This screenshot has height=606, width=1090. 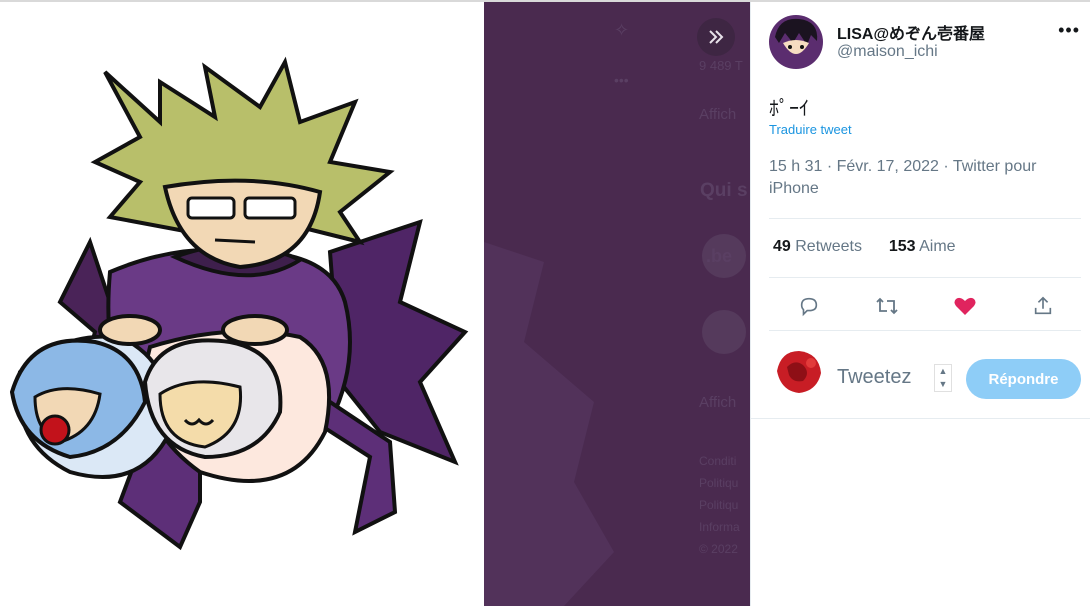 What do you see at coordinates (943, 378) in the screenshot?
I see `reply-input-scroll-stepper: ▲ ▼` at bounding box center [943, 378].